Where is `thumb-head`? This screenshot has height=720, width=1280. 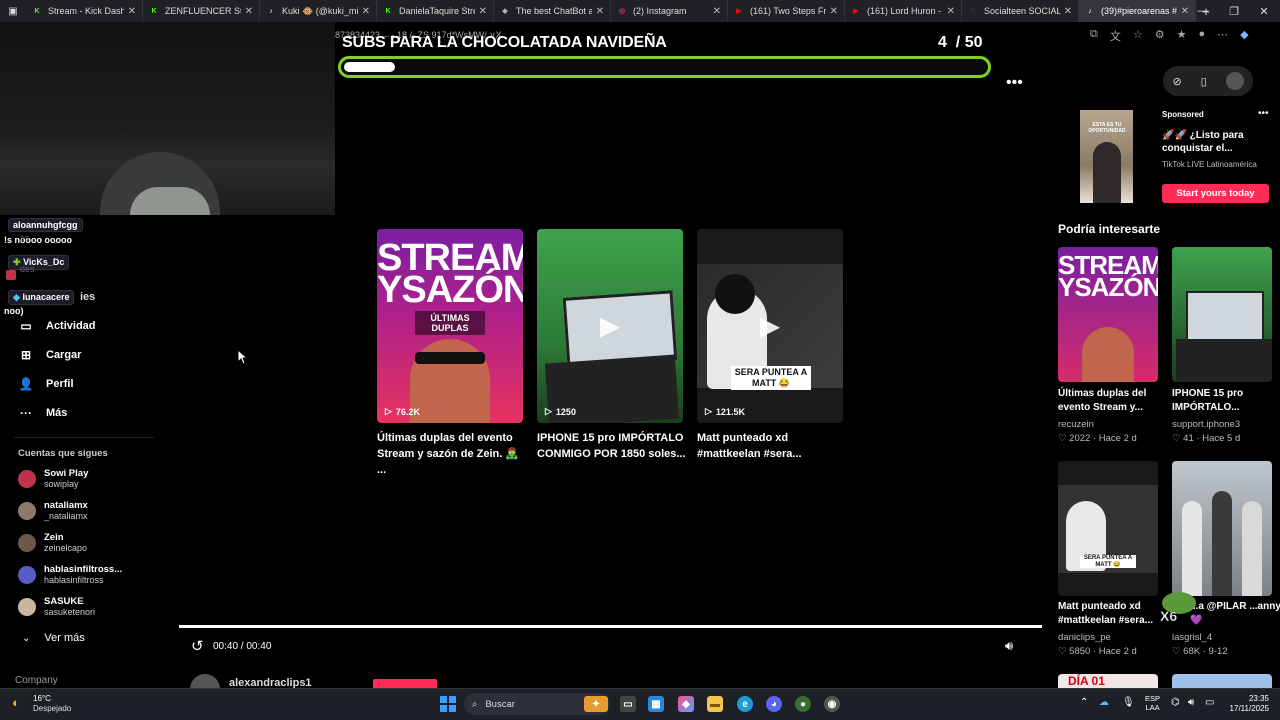 thumb-head is located at coordinates (735, 294).